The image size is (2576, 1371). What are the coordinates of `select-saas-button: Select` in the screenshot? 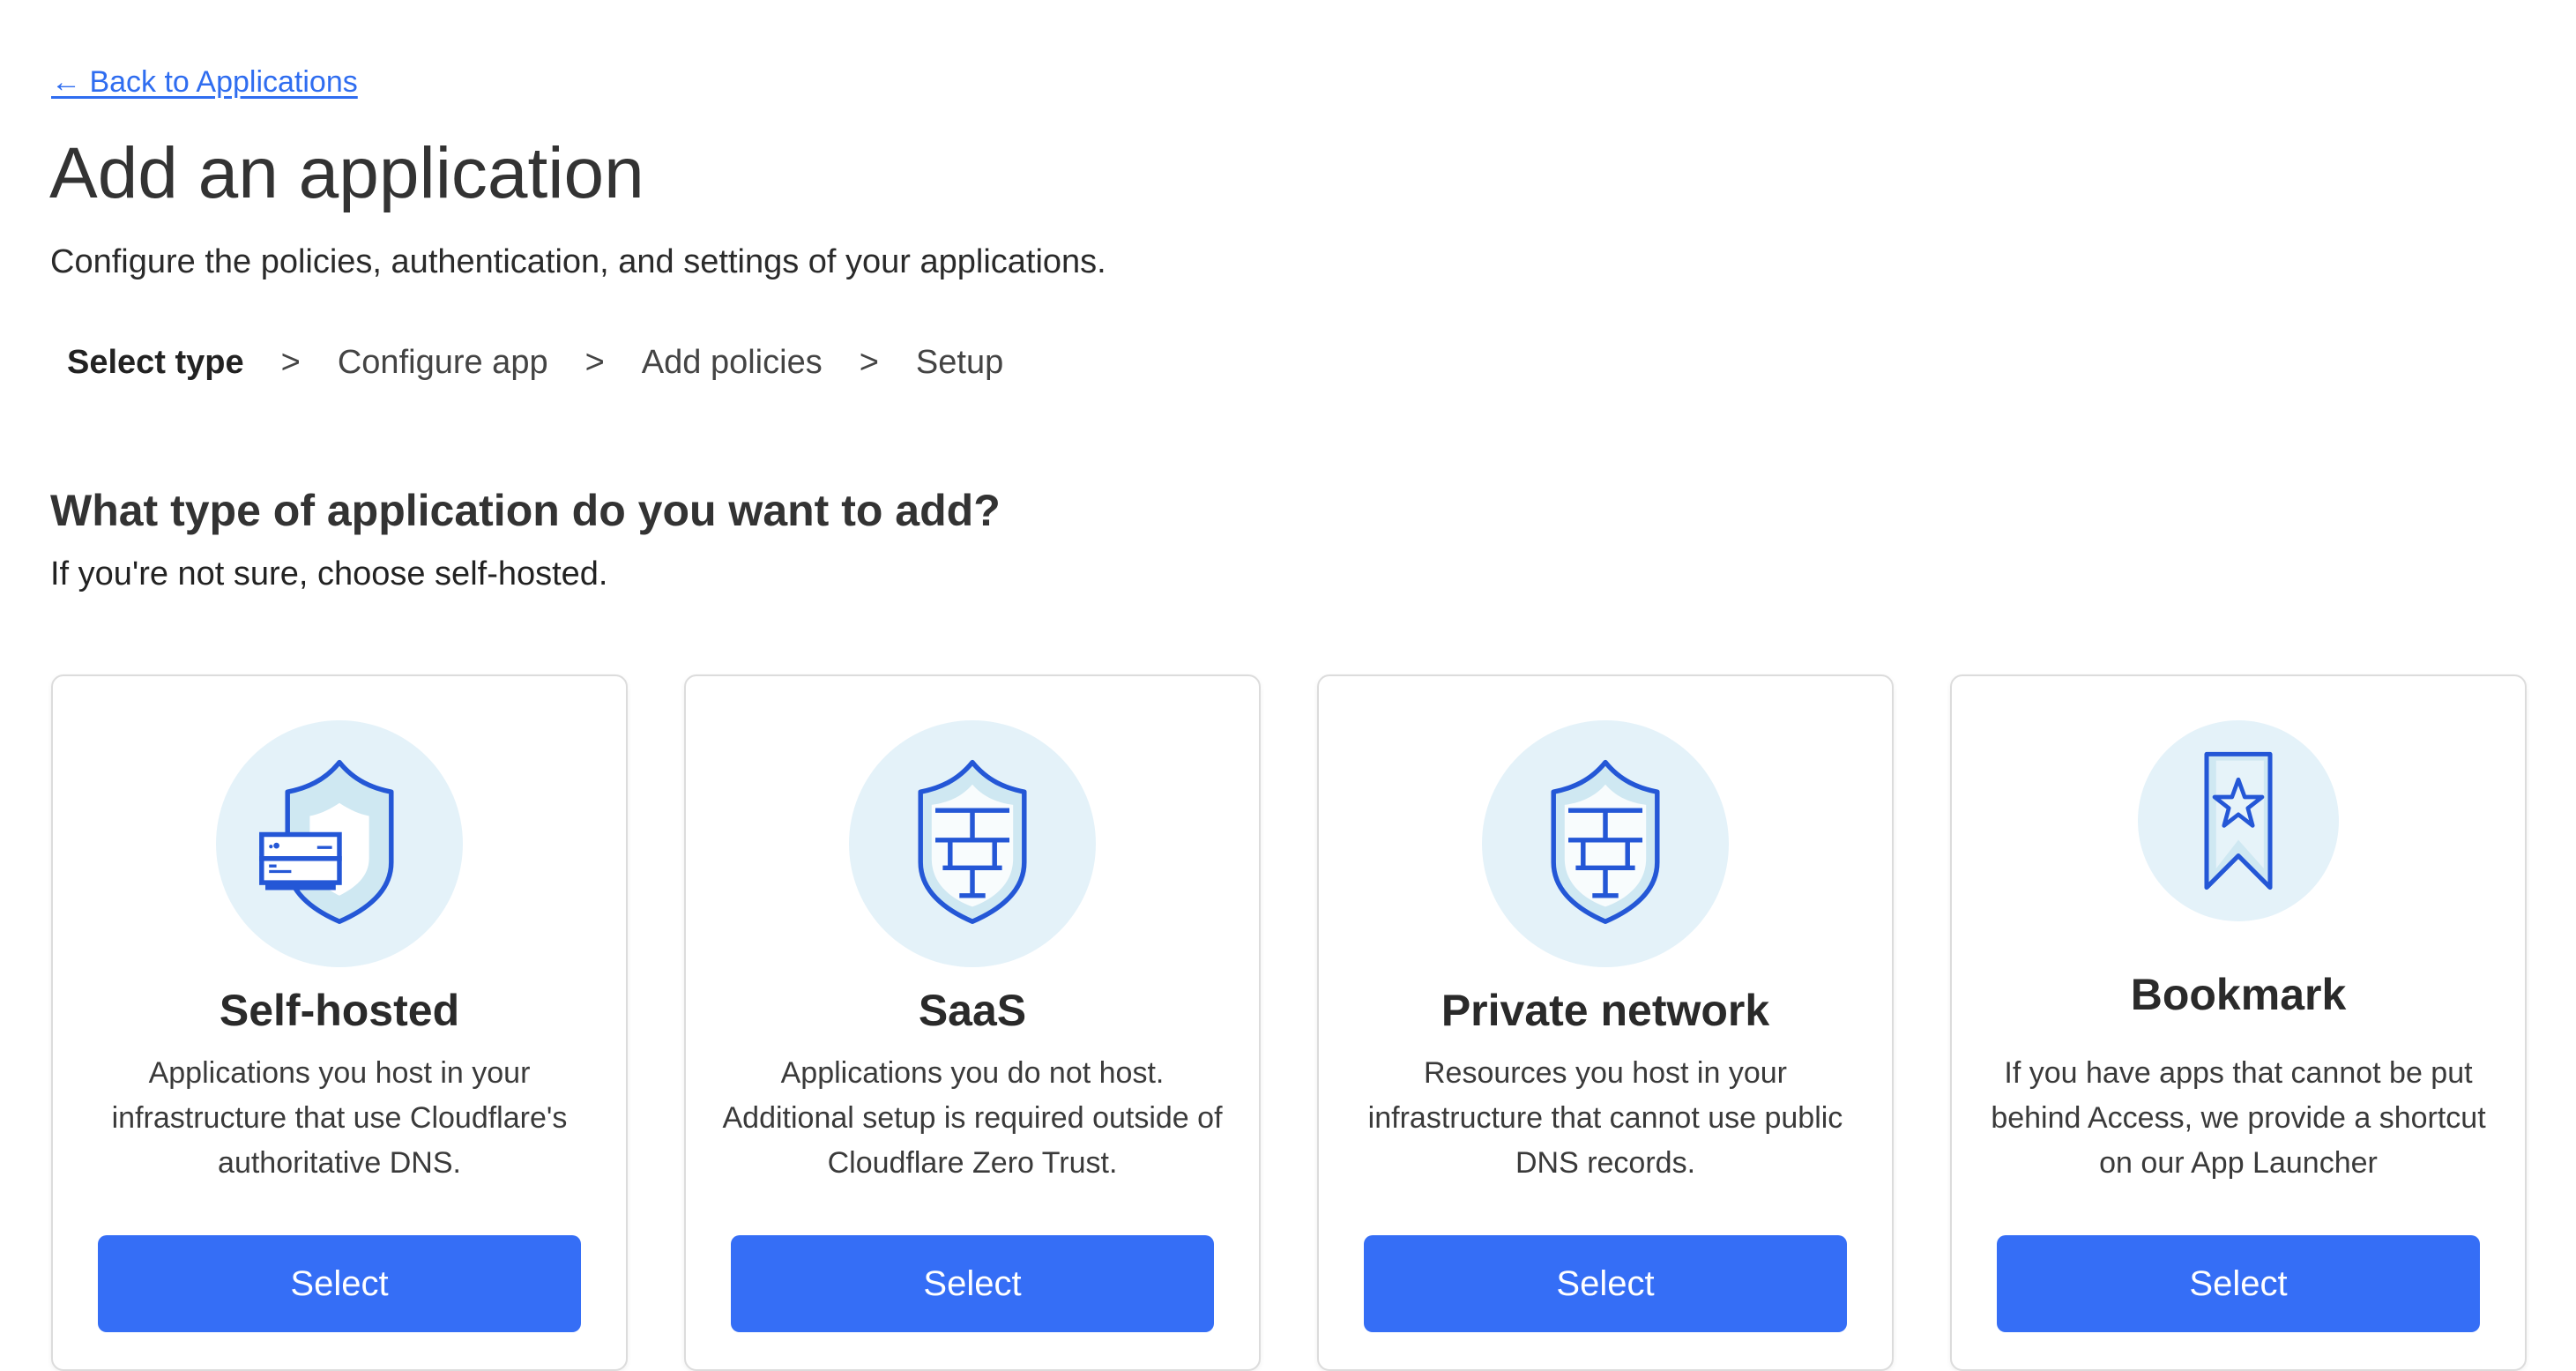 It's located at (972, 1284).